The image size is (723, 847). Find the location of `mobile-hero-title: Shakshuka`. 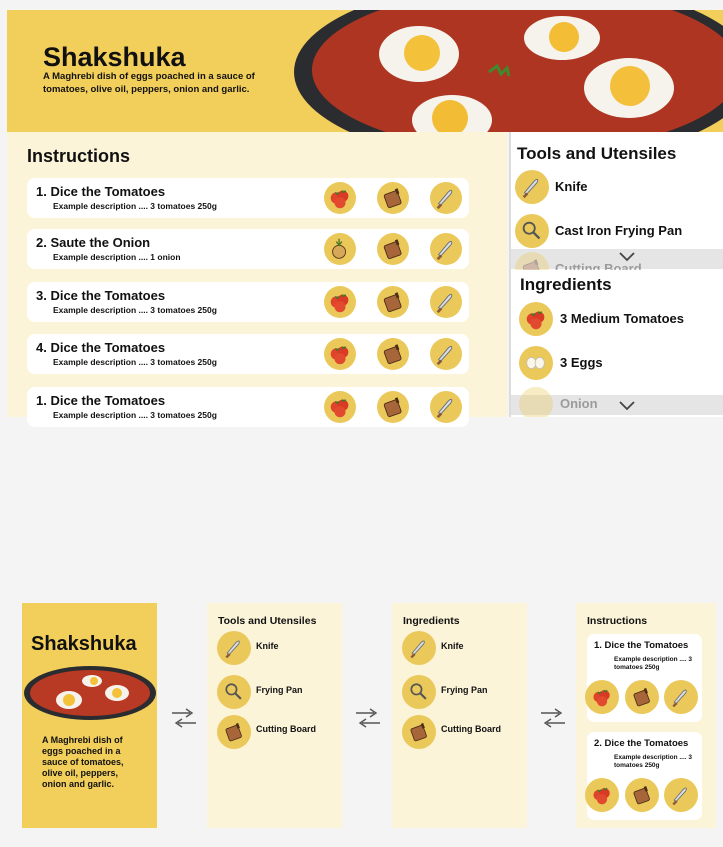

mobile-hero-title: Shakshuka is located at coordinates (84, 644).